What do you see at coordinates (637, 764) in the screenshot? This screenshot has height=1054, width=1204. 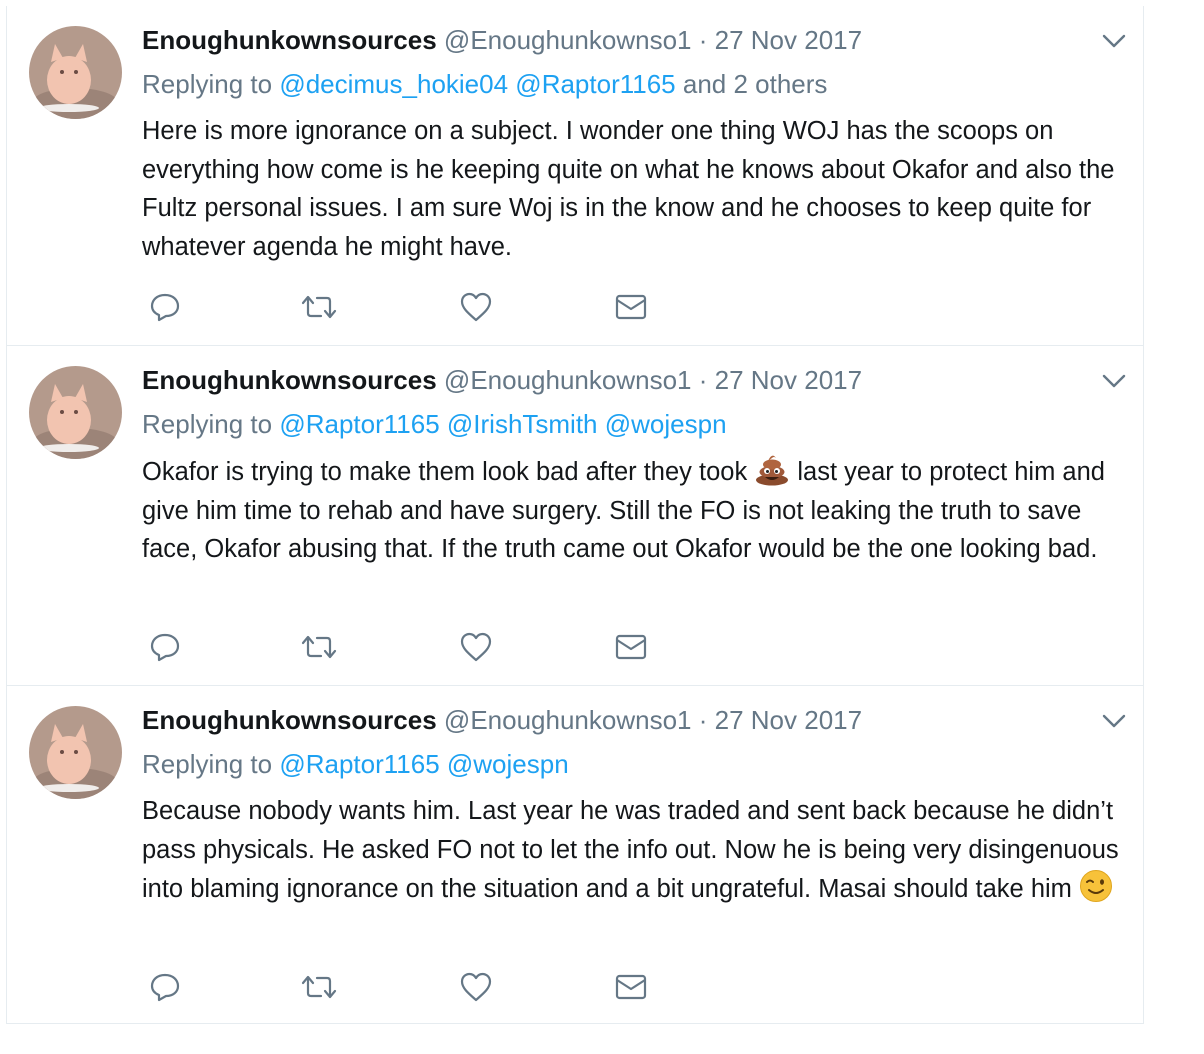 I see `replying-to: Replying to @Raptor1165 @wojespn` at bounding box center [637, 764].